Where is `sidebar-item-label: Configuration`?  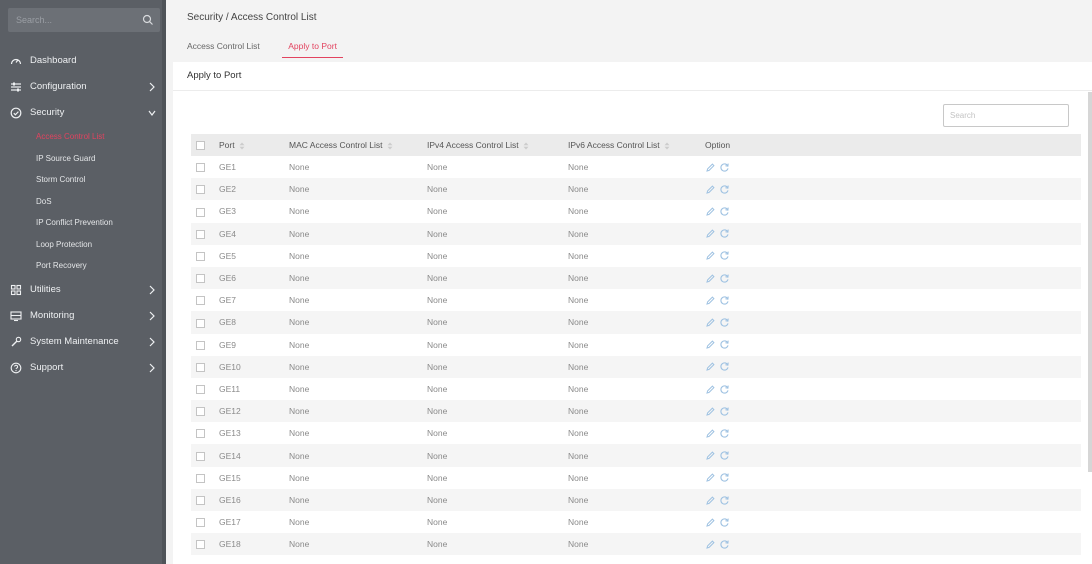
sidebar-item-label: Configuration is located at coordinates (58, 86).